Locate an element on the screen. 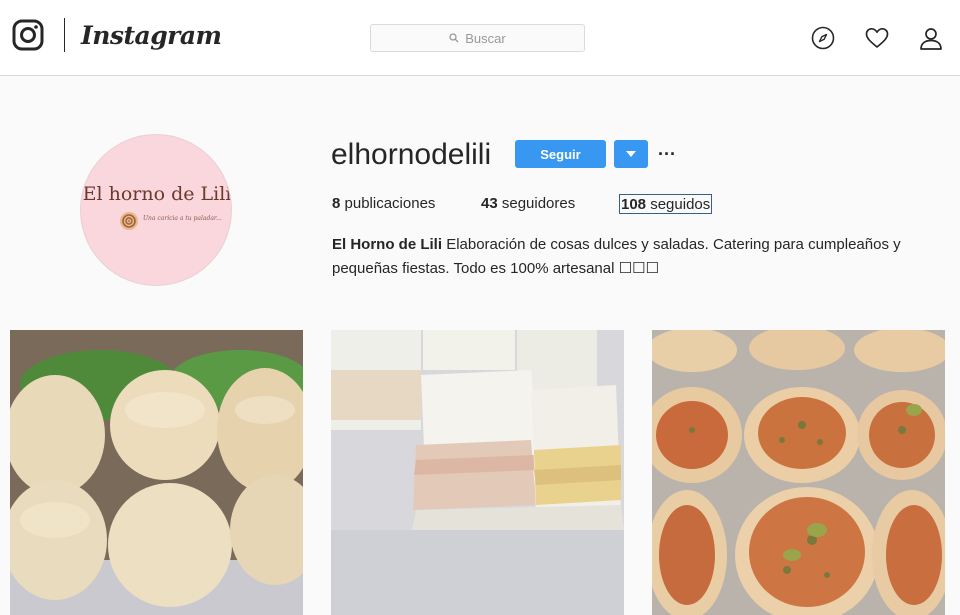 This screenshot has width=960, height=615. search-placeholder: Buscar is located at coordinates (485, 38).